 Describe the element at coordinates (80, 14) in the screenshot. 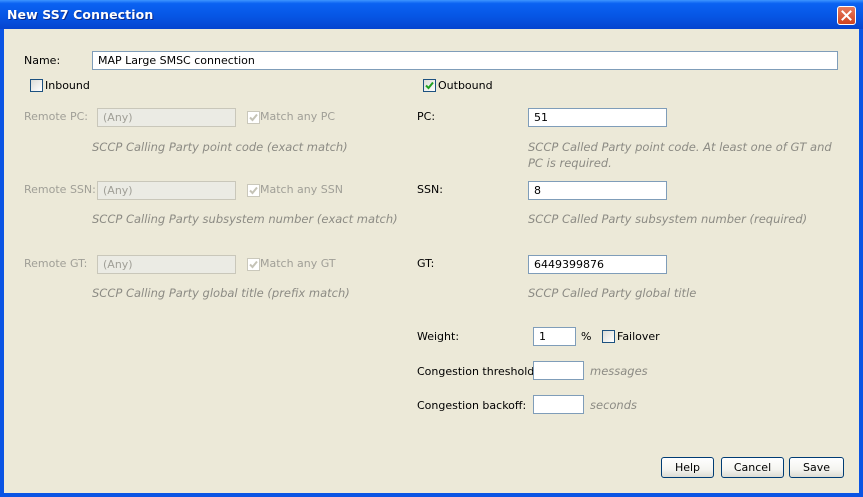

I see `dialog-title: New SS7 Connection` at that location.